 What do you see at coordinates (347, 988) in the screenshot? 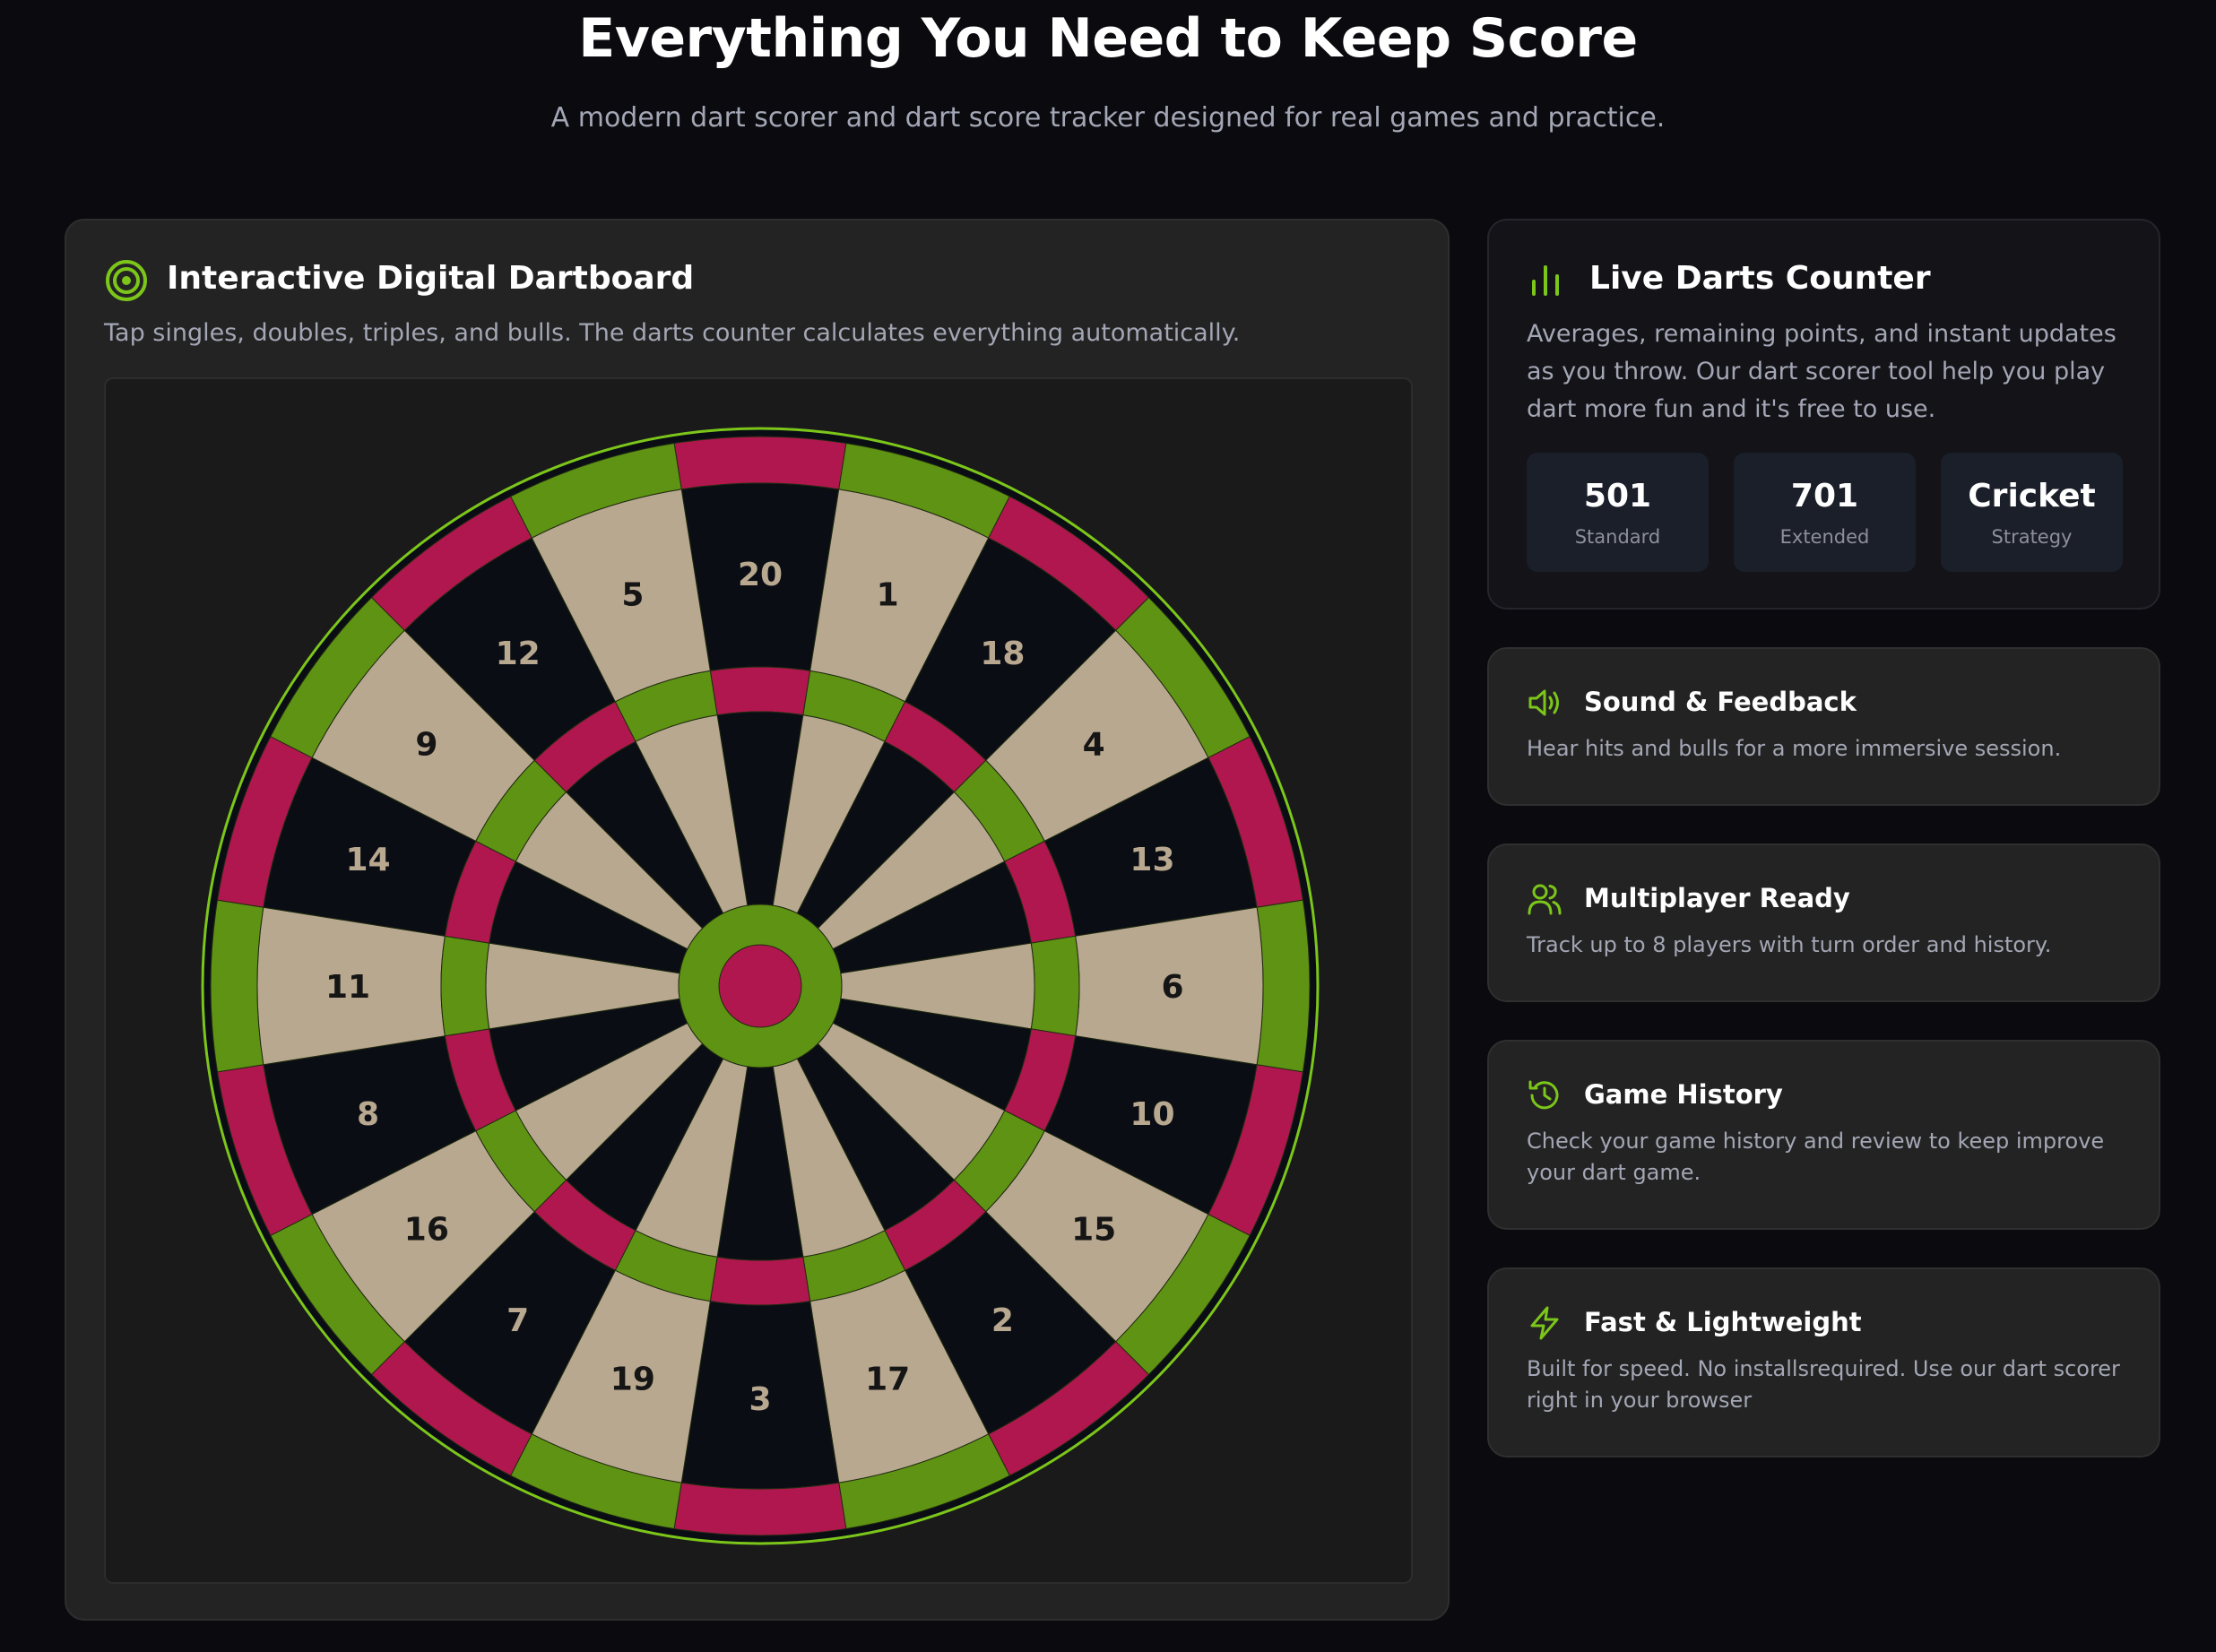
I see `segment-number-11: 11` at bounding box center [347, 988].